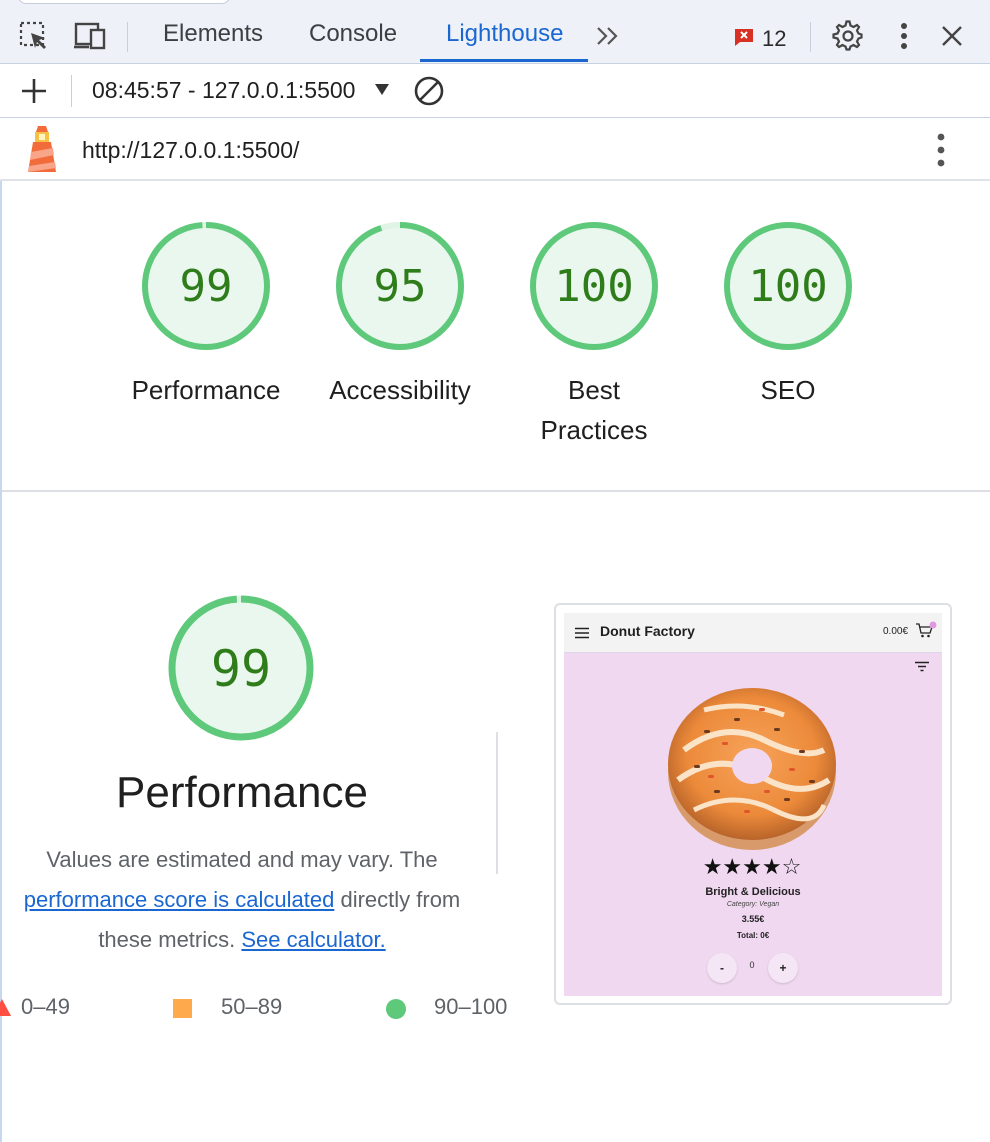  What do you see at coordinates (179, 899) in the screenshot?
I see `score-calculated-link: performance score is calculated` at bounding box center [179, 899].